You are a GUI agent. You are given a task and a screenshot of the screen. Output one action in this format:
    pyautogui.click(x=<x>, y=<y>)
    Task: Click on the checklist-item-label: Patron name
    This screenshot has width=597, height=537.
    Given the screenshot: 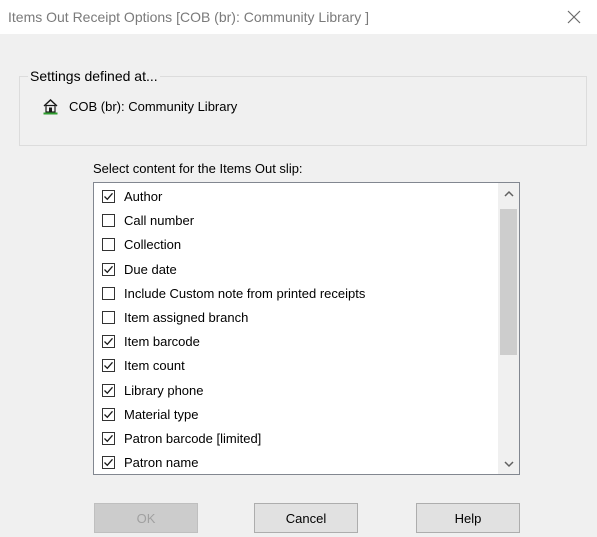 What is the action you would take?
    pyautogui.click(x=161, y=463)
    